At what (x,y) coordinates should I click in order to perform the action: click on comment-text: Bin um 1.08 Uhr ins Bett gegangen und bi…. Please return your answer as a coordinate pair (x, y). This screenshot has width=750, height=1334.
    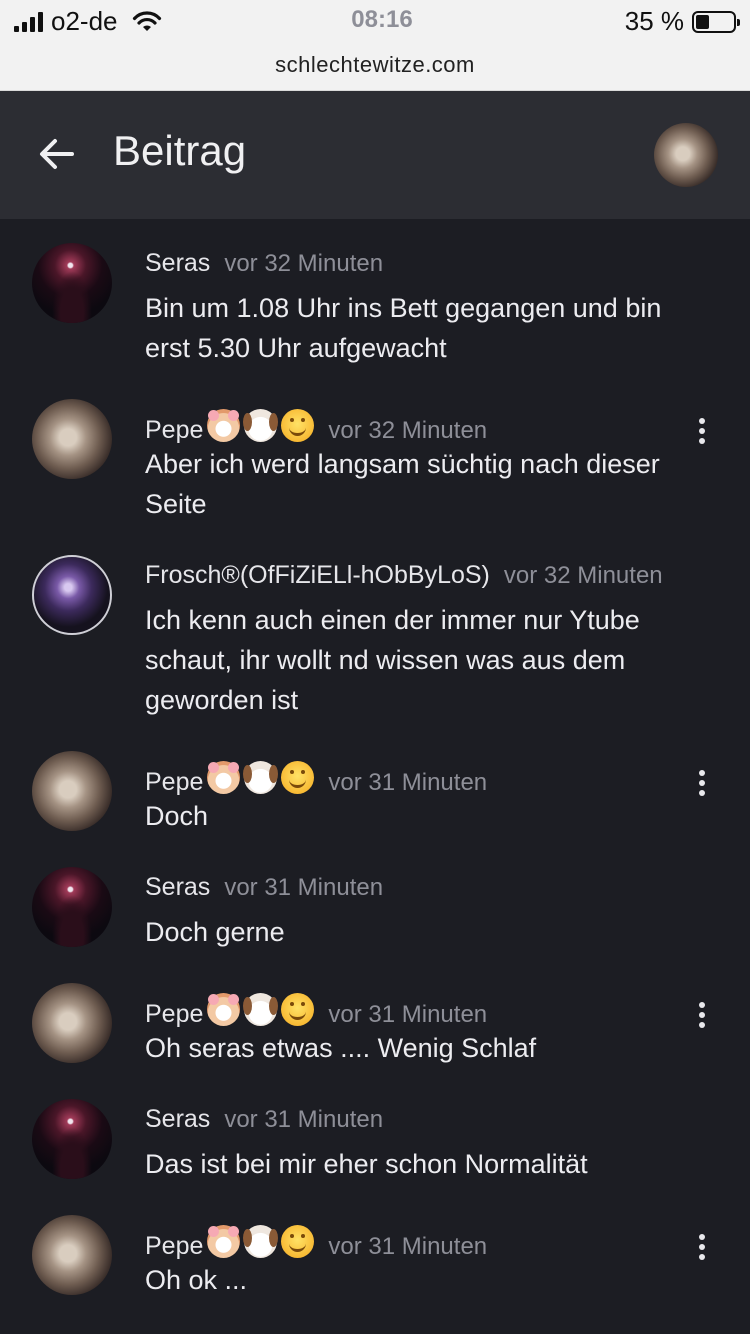
    Looking at the image, I should click on (403, 328).